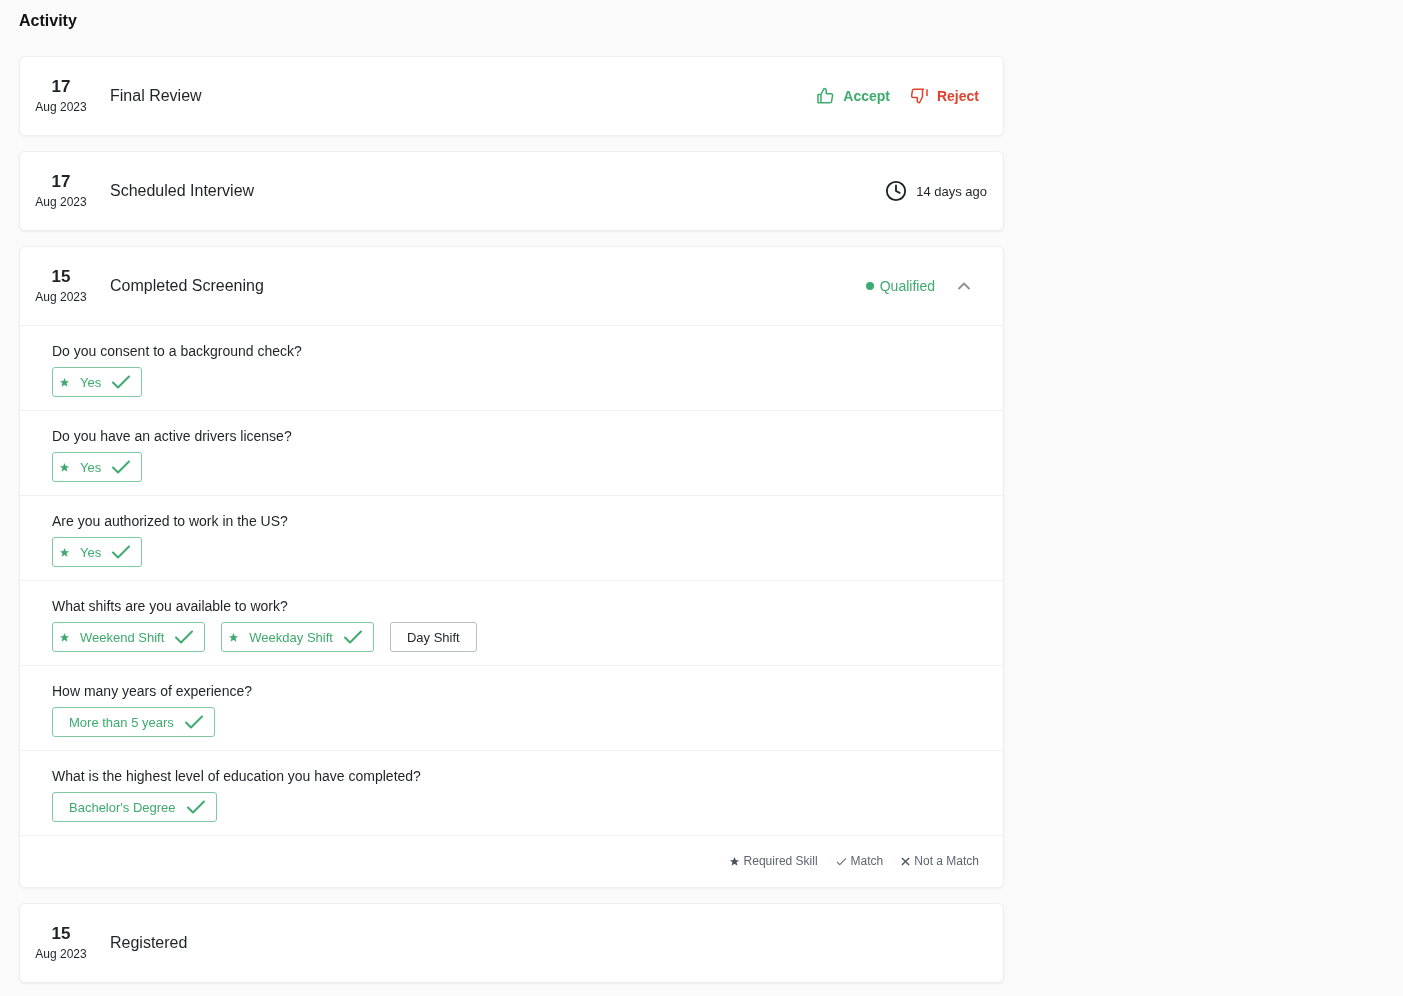 This screenshot has height=996, width=1403. I want to click on legend-item: Not a Match, so click(940, 861).